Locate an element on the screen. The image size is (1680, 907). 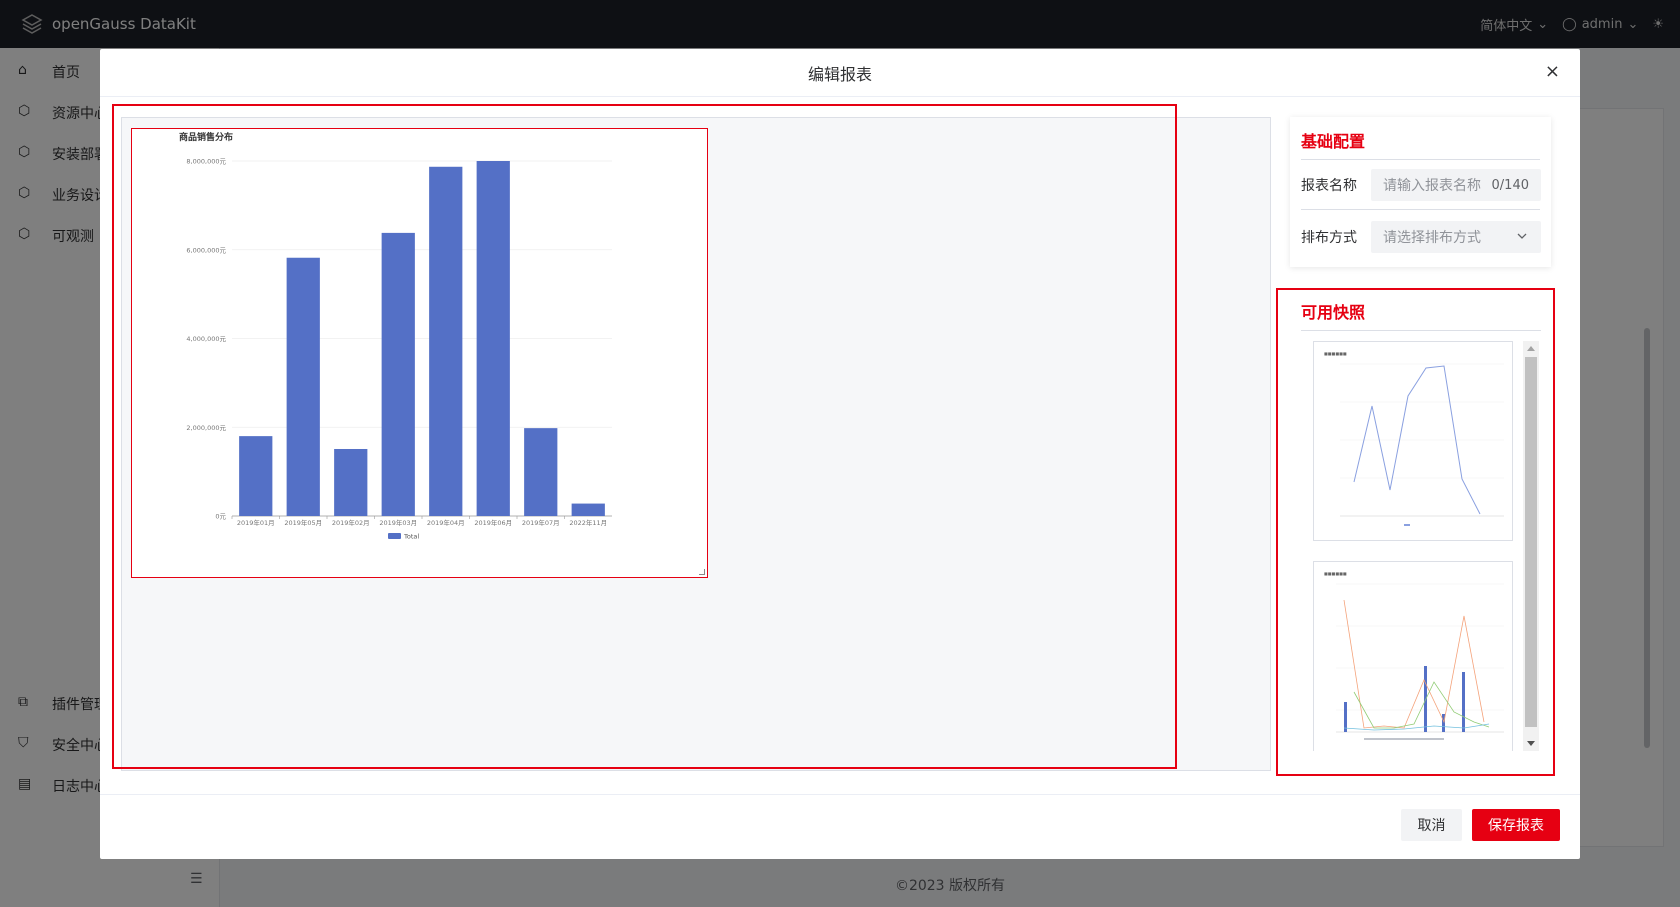
x-tick-label: 2022年11月 is located at coordinates (588, 522).